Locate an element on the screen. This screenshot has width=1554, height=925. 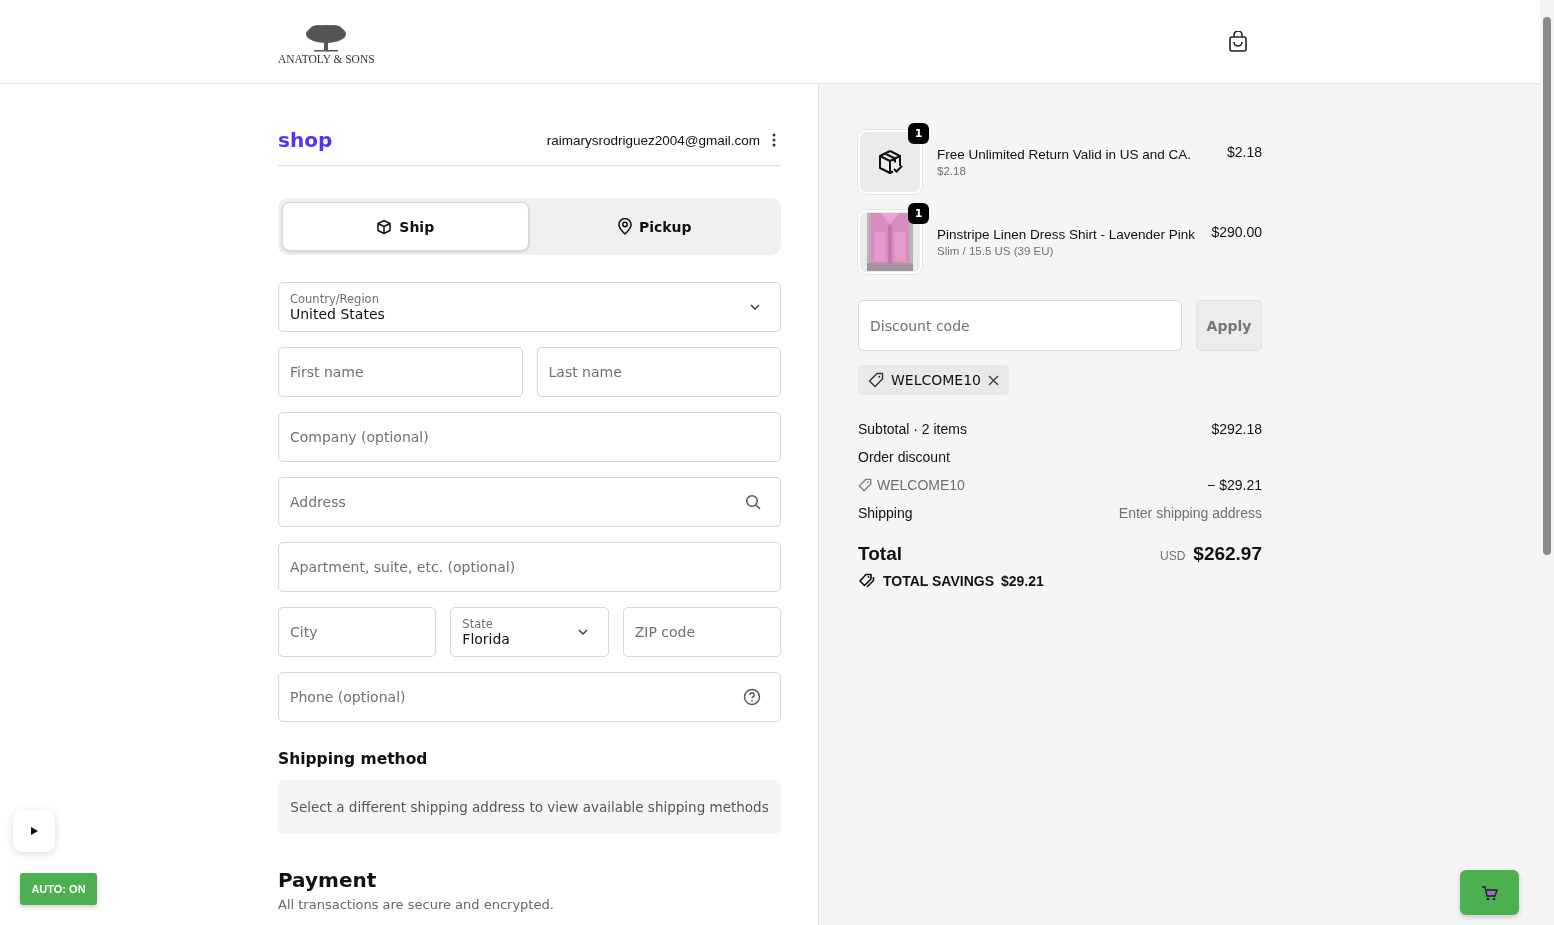
select-field: State Florida is located at coordinates (529, 632).